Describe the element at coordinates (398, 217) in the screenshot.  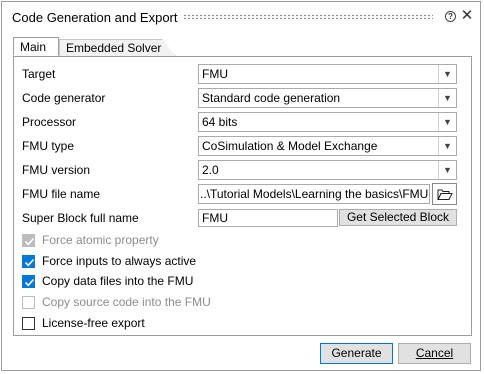
I see `get-selected-block-button: Get Selected Block` at that location.